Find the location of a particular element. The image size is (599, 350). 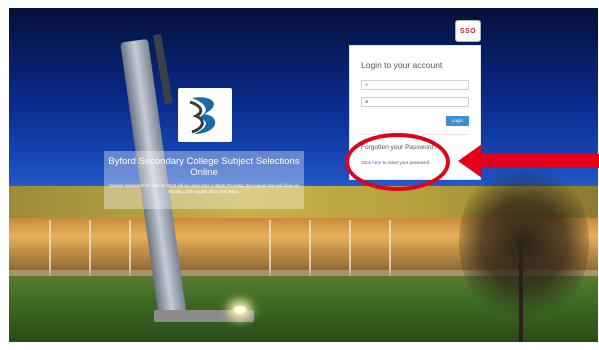

username-field-wrapper: ● is located at coordinates (415, 85).